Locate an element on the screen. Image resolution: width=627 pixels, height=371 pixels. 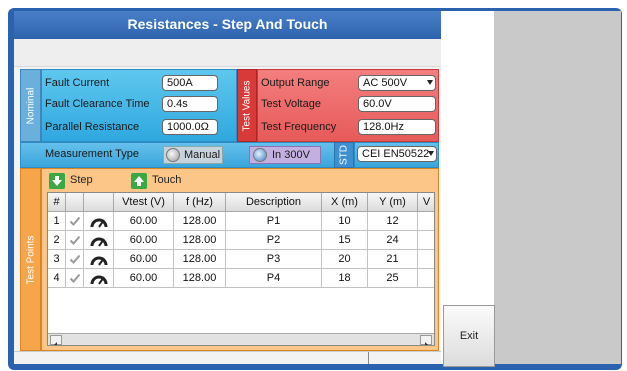
radio-icon is located at coordinates (173, 155).